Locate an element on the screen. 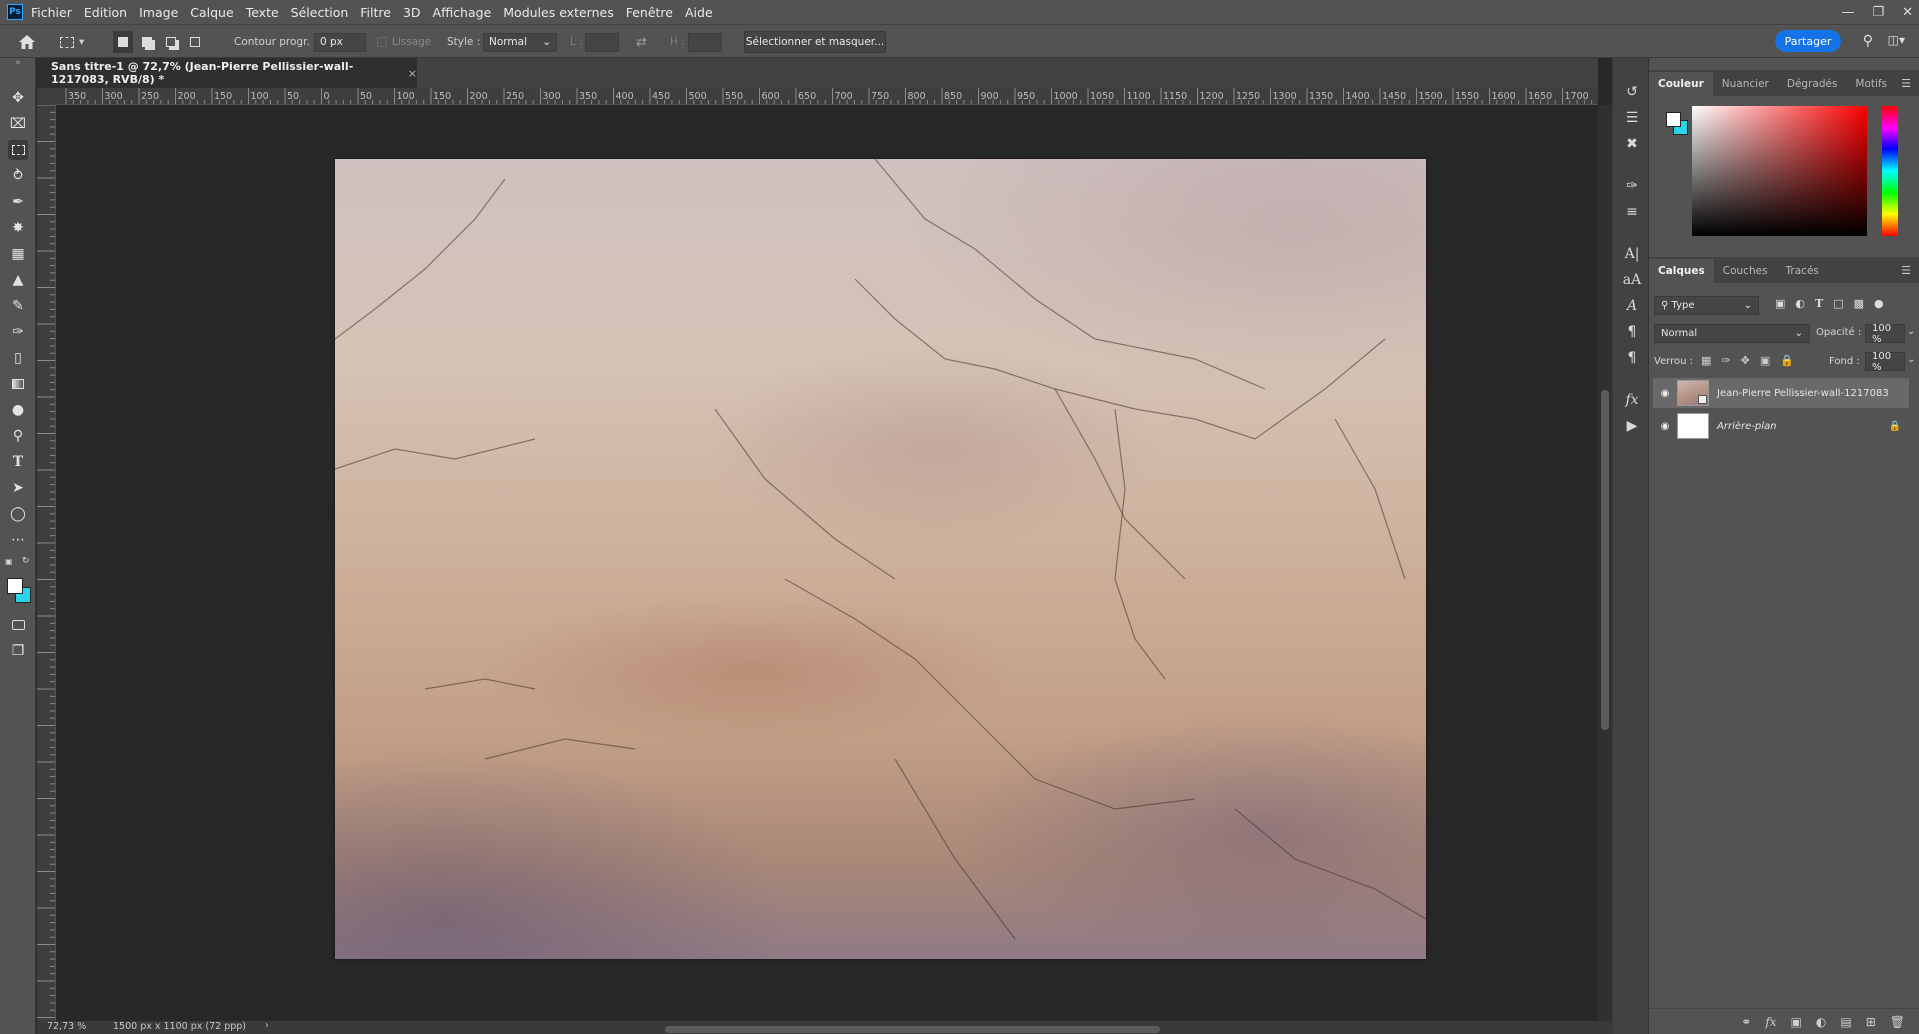 The image size is (1919, 1034). layer-row: ◉ Arrière-plan 🔒 is located at coordinates (1781, 426).